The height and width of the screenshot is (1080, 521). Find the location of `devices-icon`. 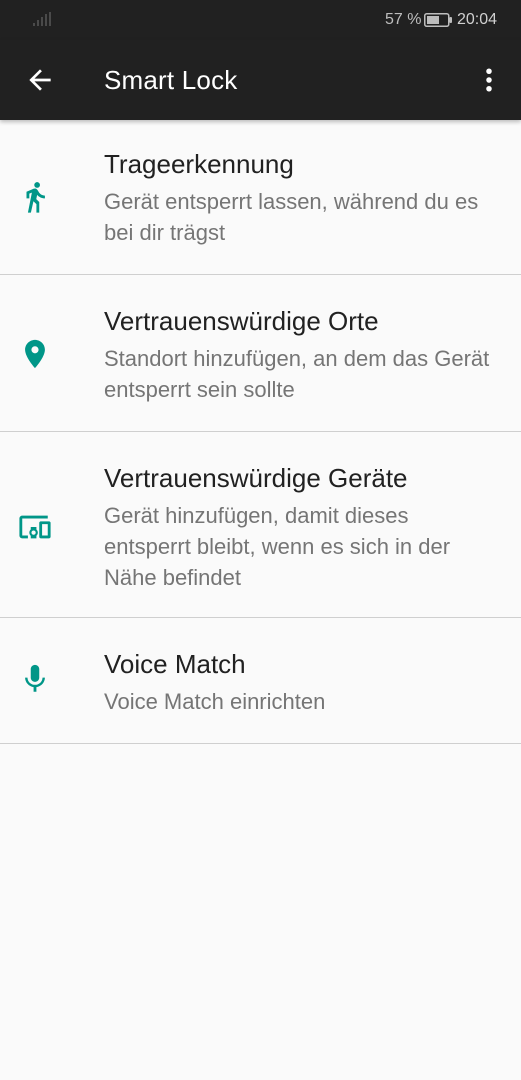

devices-icon is located at coordinates (35, 527).